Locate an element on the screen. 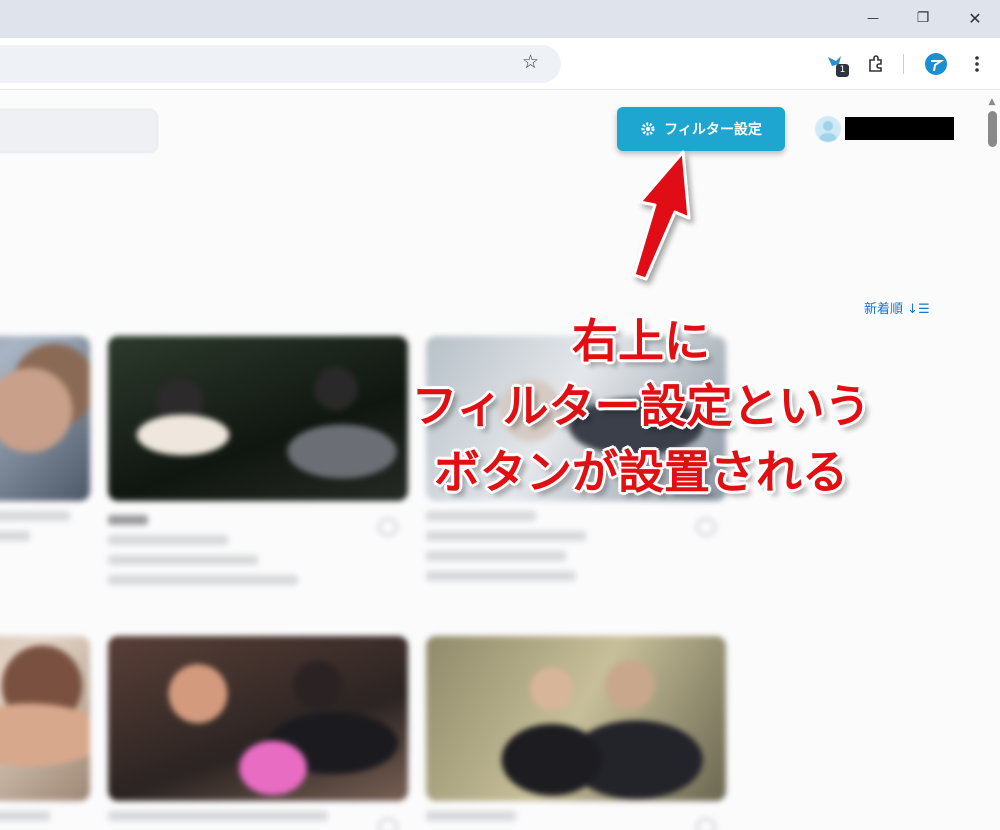 The width and height of the screenshot is (1000, 830). address-bar is located at coordinates (280, 64).